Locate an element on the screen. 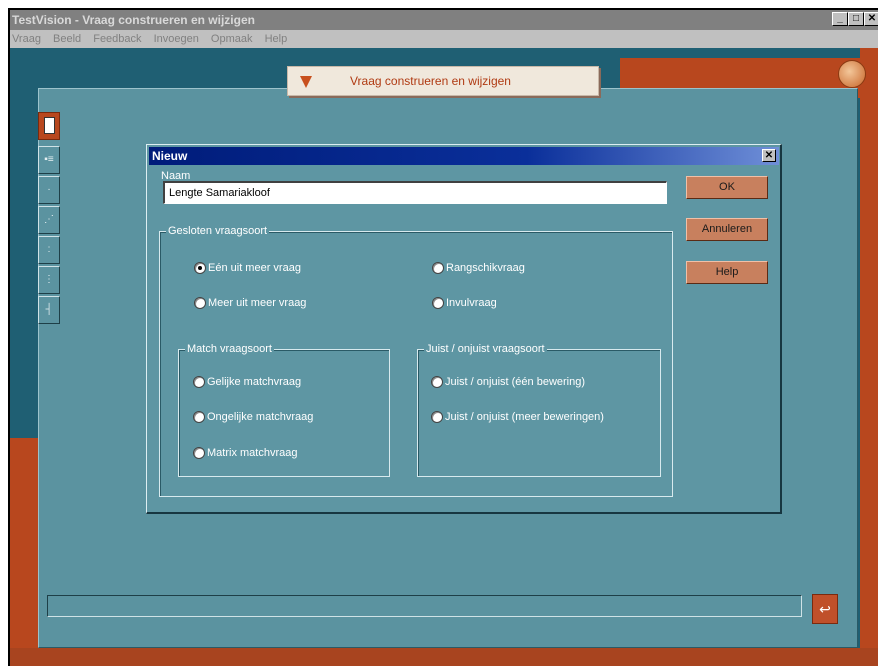  radio-juist-meer: Juist / onjuist (meer beweringen) is located at coordinates (517, 417).